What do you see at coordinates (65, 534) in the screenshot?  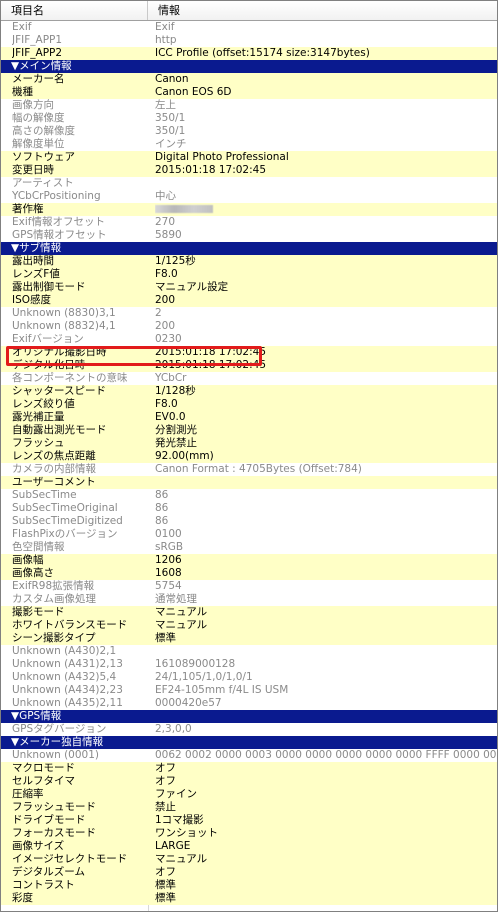 I see `item-name-cell: FlashPixのバージョン` at bounding box center [65, 534].